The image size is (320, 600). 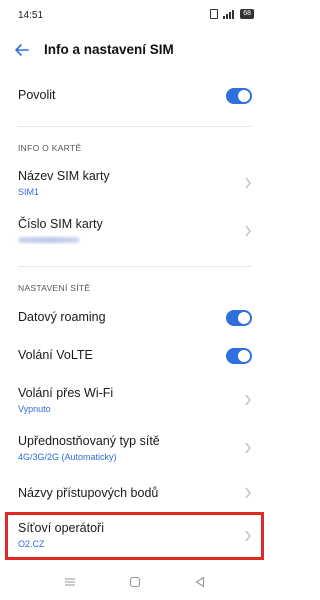 What do you see at coordinates (135, 15) in the screenshot?
I see `status-bar: 14:51 68` at bounding box center [135, 15].